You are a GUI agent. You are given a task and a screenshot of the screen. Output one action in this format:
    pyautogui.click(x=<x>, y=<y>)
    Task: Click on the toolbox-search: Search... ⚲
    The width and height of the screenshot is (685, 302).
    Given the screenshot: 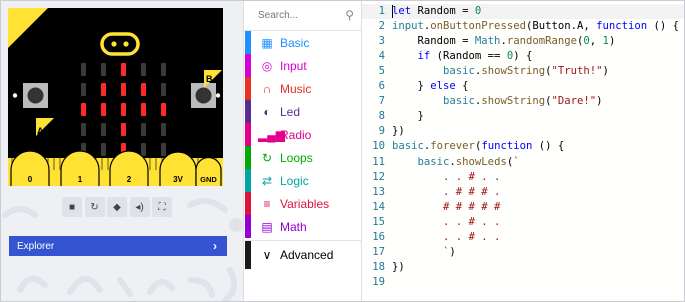 What is the action you would take?
    pyautogui.click(x=303, y=15)
    